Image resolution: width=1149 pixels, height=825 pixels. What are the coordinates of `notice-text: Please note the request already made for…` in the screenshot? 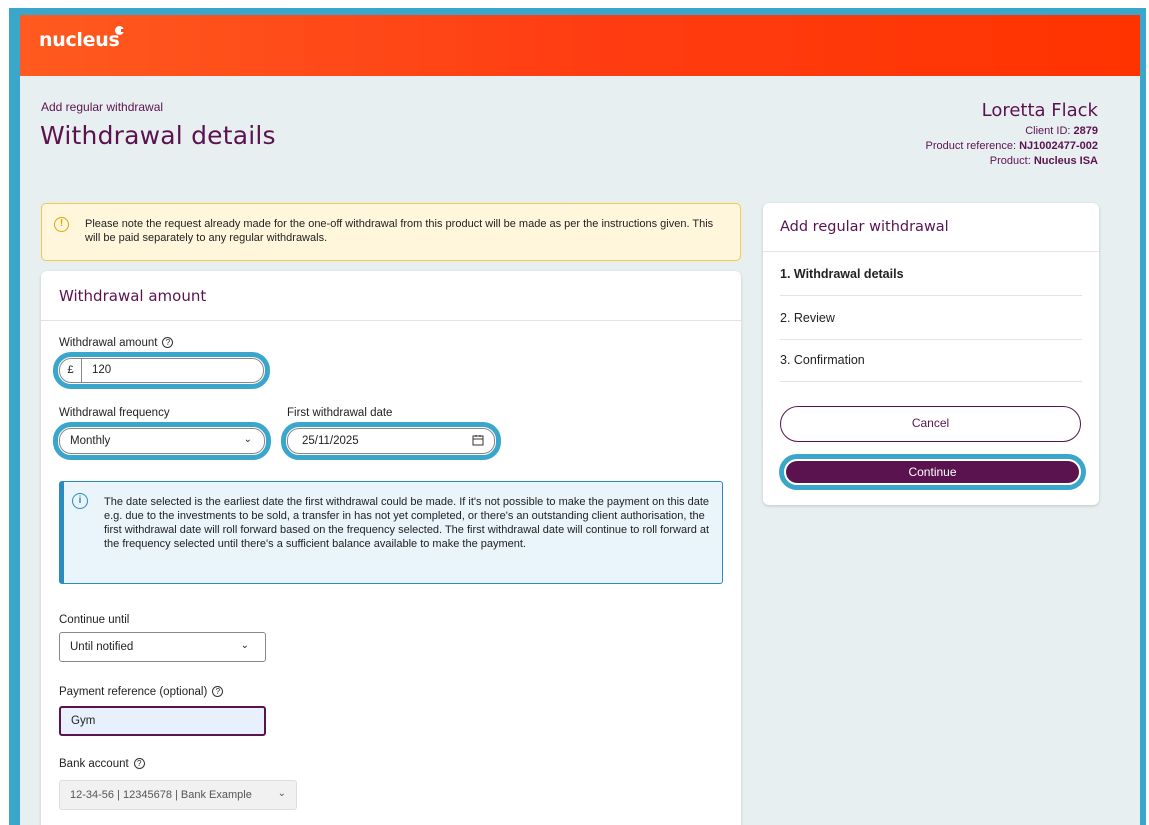 It's located at (399, 231).